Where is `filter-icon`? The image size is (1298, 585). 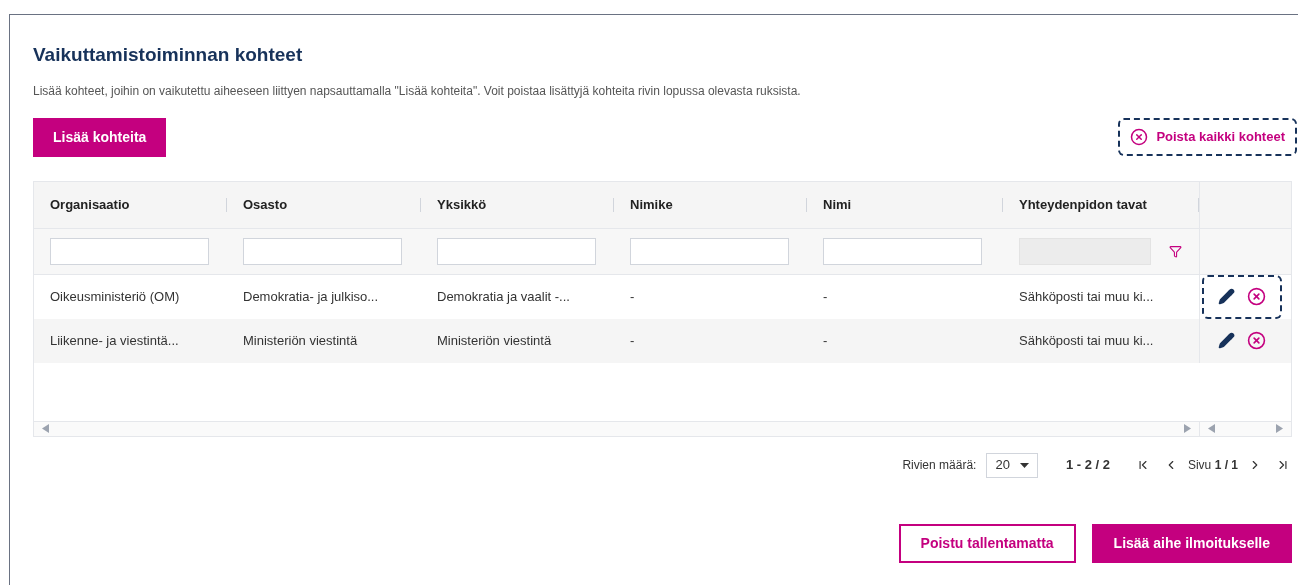
filter-icon is located at coordinates (1175, 251).